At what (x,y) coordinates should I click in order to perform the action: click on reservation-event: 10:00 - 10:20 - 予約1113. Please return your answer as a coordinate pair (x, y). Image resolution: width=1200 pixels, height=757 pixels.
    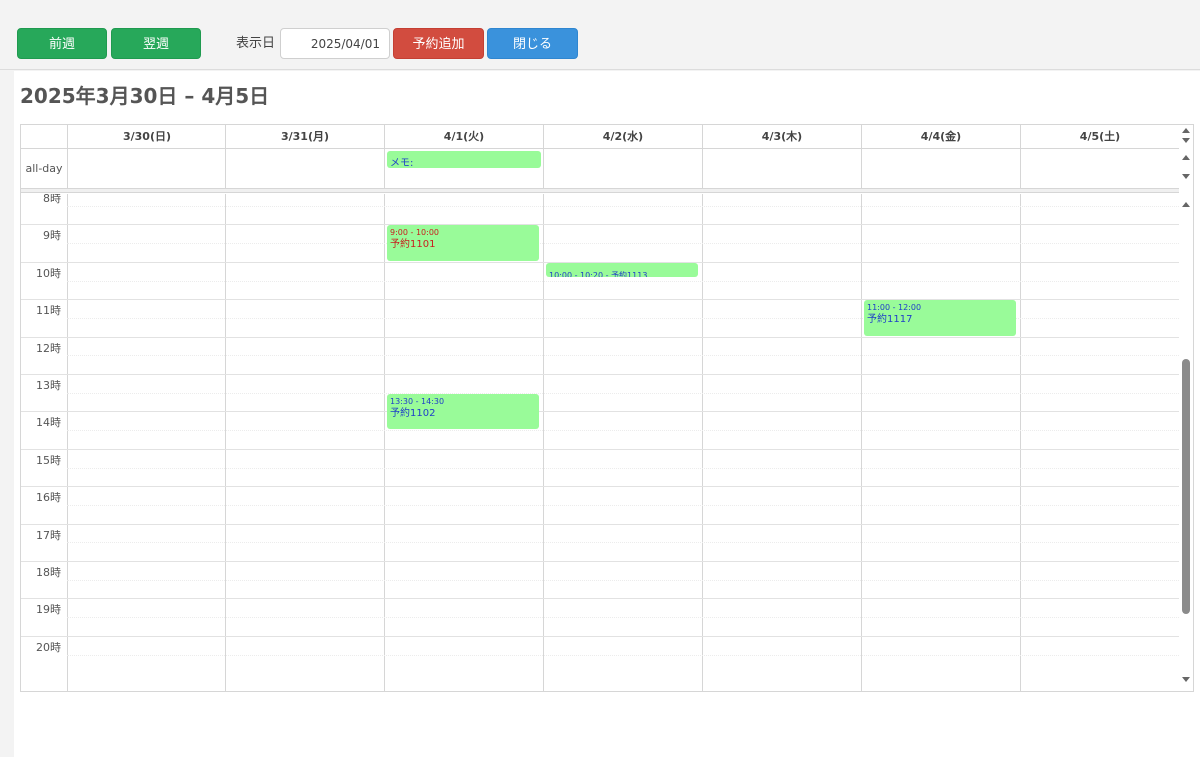
    Looking at the image, I should click on (622, 269).